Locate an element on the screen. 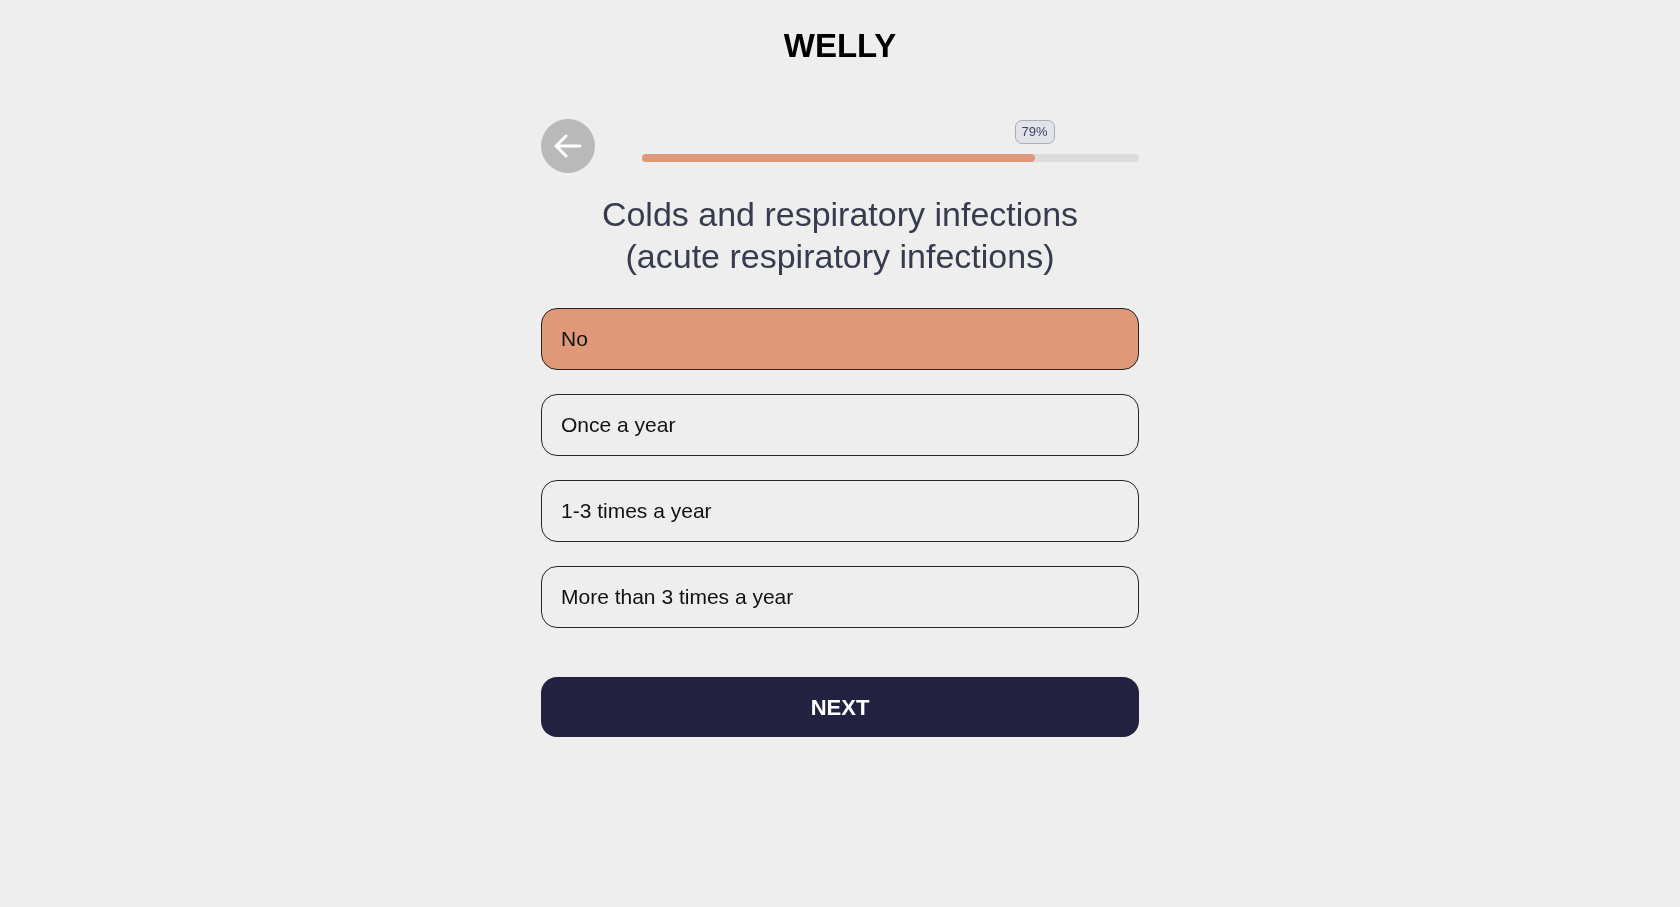 This screenshot has width=1680, height=907. back-button is located at coordinates (568, 146).